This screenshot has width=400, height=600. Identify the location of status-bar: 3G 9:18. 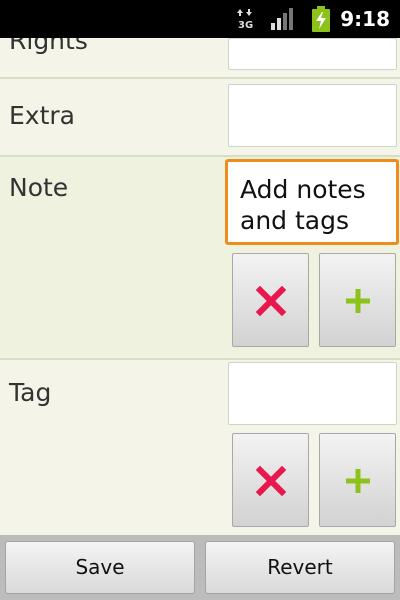
(200, 19).